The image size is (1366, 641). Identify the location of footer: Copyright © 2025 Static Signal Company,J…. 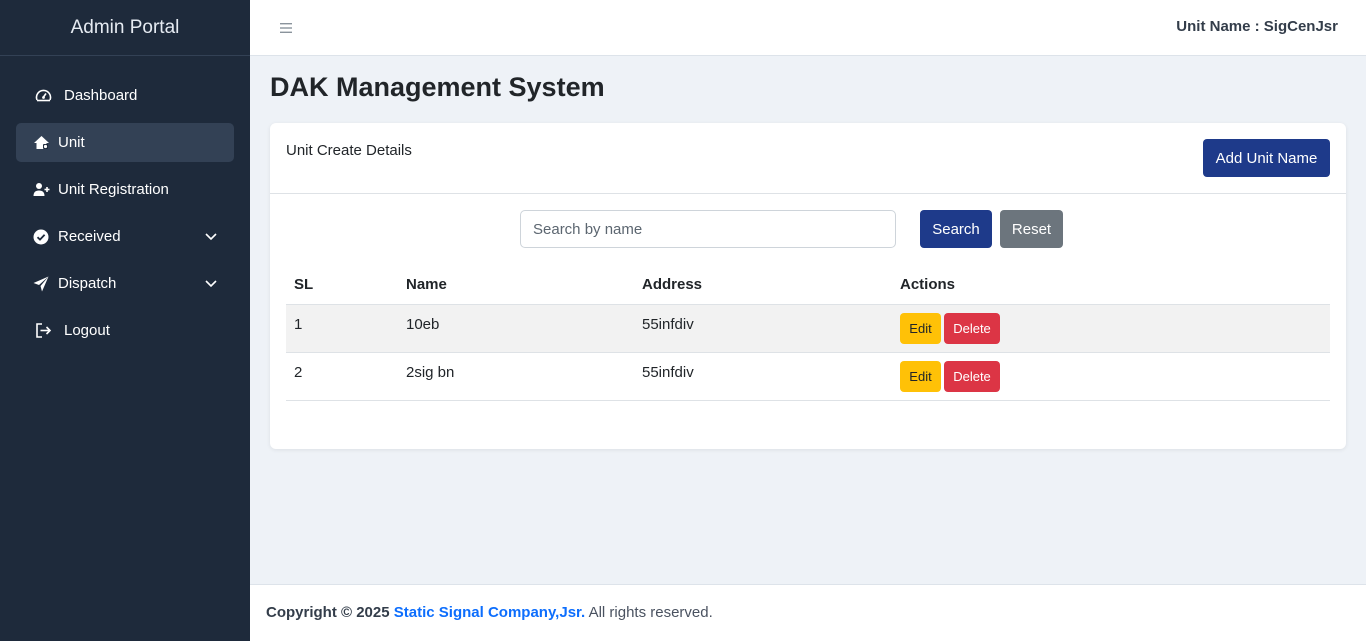
(808, 612).